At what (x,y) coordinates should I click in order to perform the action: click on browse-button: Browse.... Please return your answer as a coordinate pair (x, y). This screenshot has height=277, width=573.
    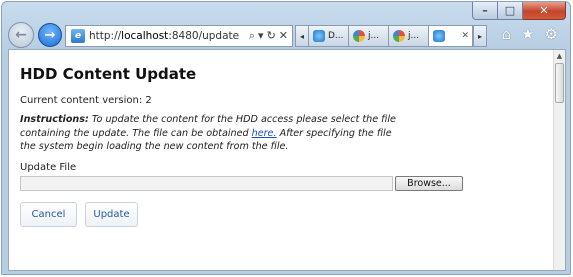
    Looking at the image, I should click on (429, 183).